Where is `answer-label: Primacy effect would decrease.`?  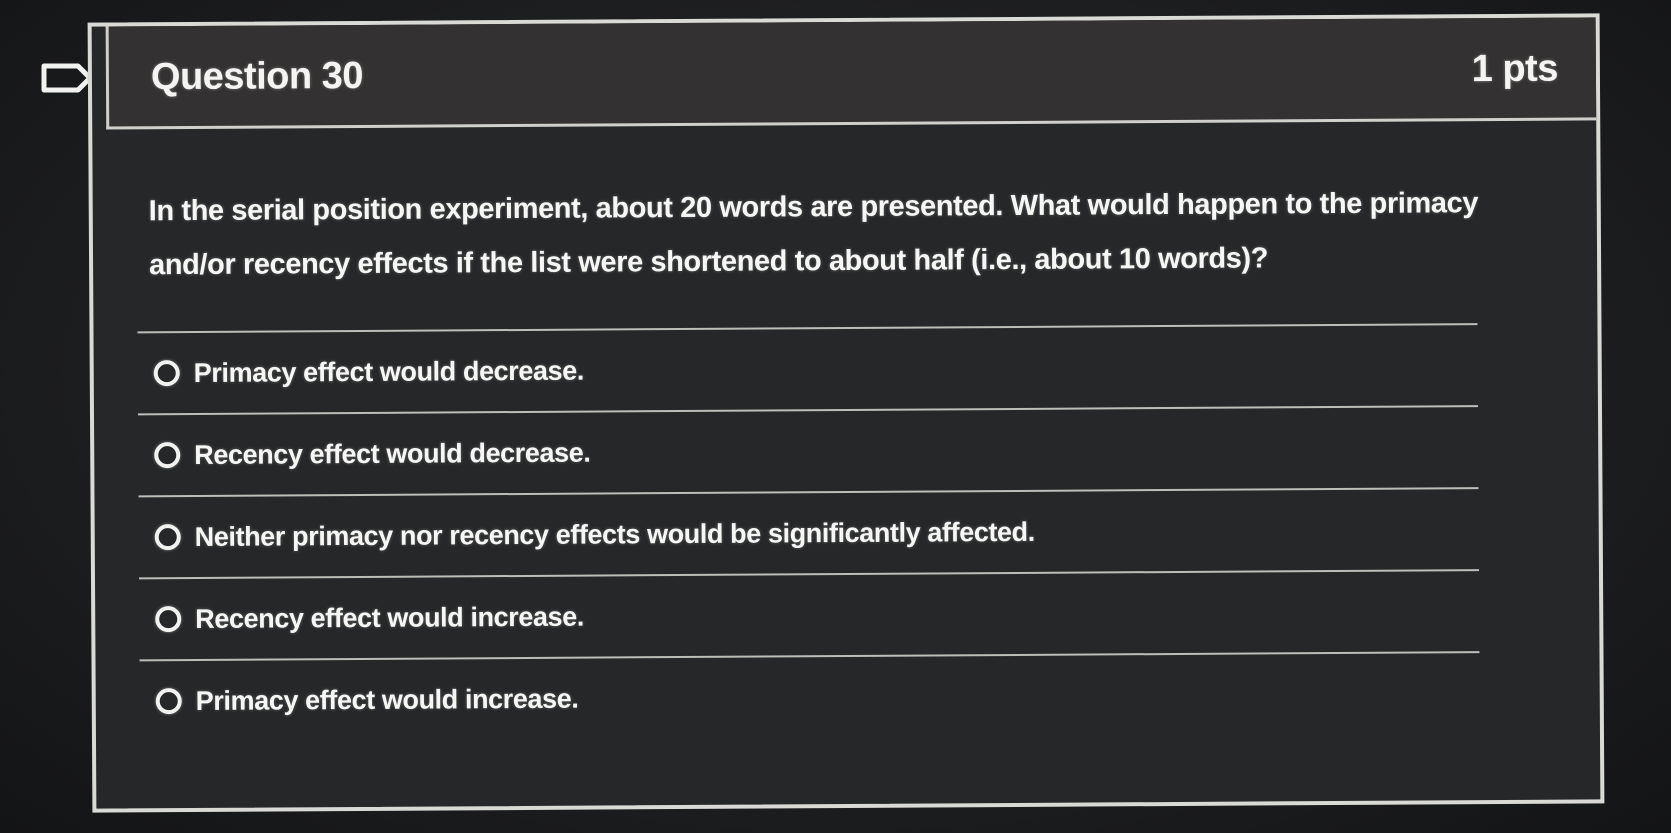
answer-label: Primacy effect would decrease. is located at coordinates (389, 371).